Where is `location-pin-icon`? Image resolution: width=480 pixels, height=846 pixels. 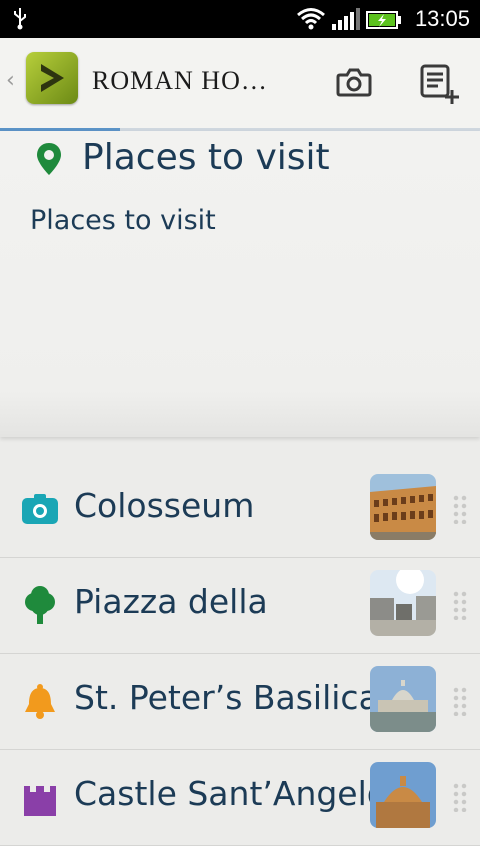
location-pin-icon is located at coordinates (49, 159).